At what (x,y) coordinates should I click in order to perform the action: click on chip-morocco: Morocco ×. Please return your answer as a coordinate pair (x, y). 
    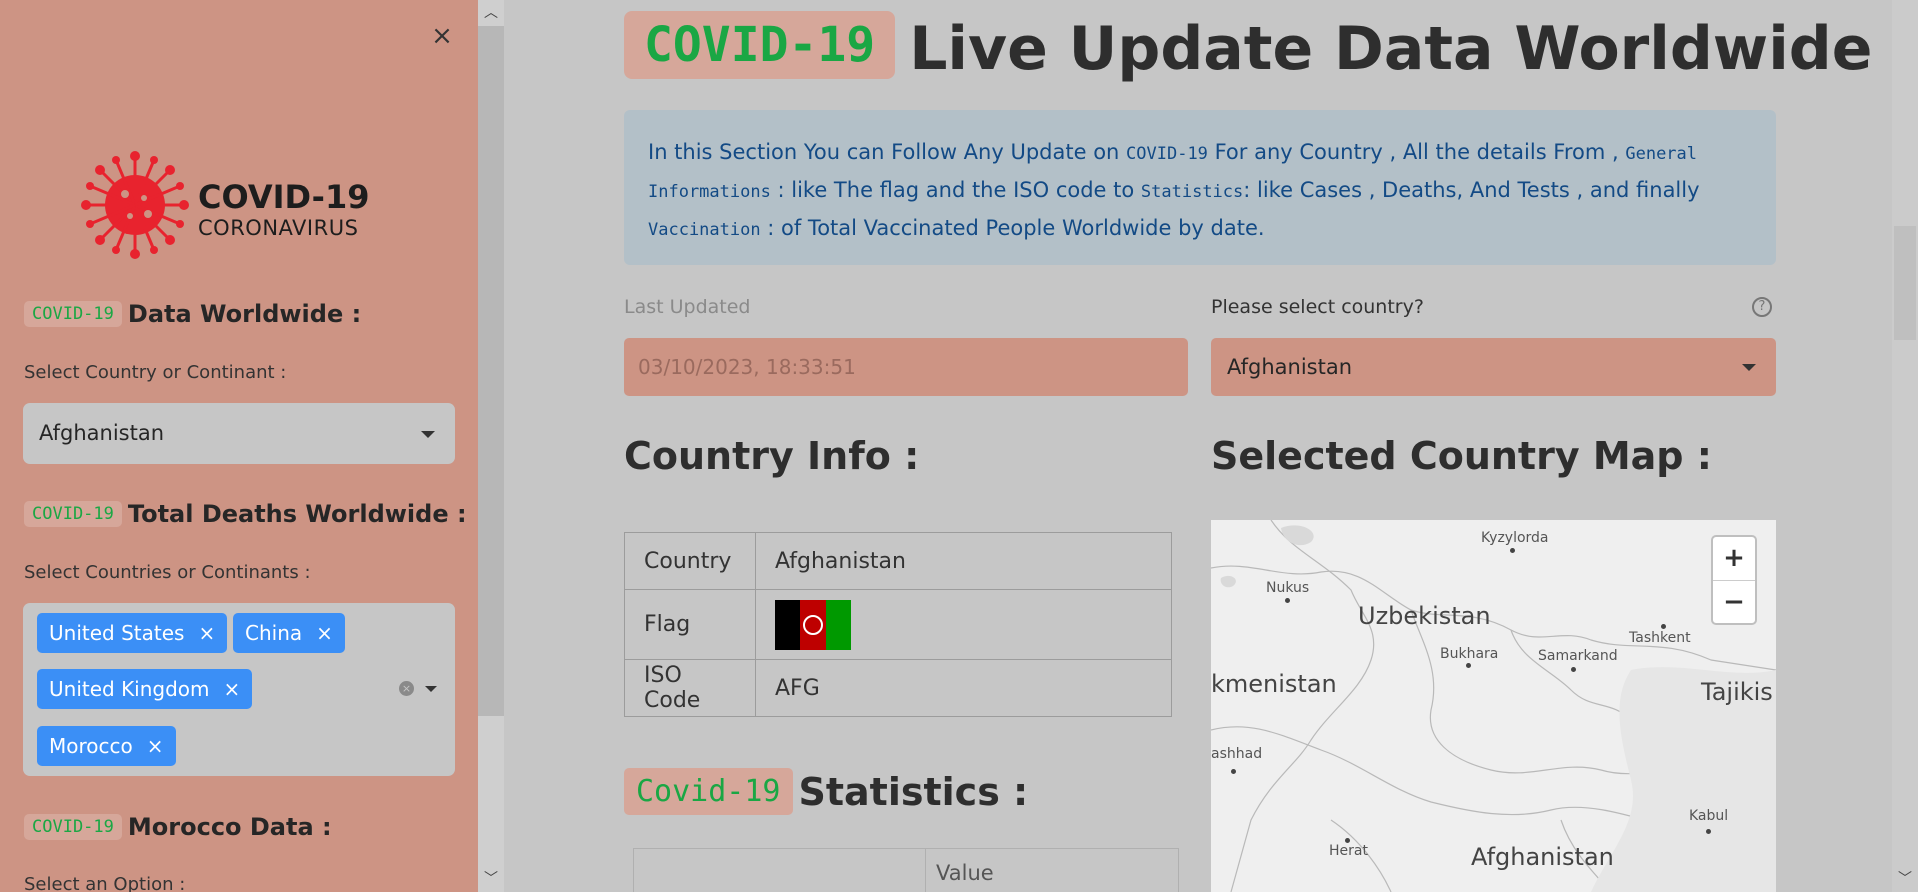
    Looking at the image, I should click on (106, 746).